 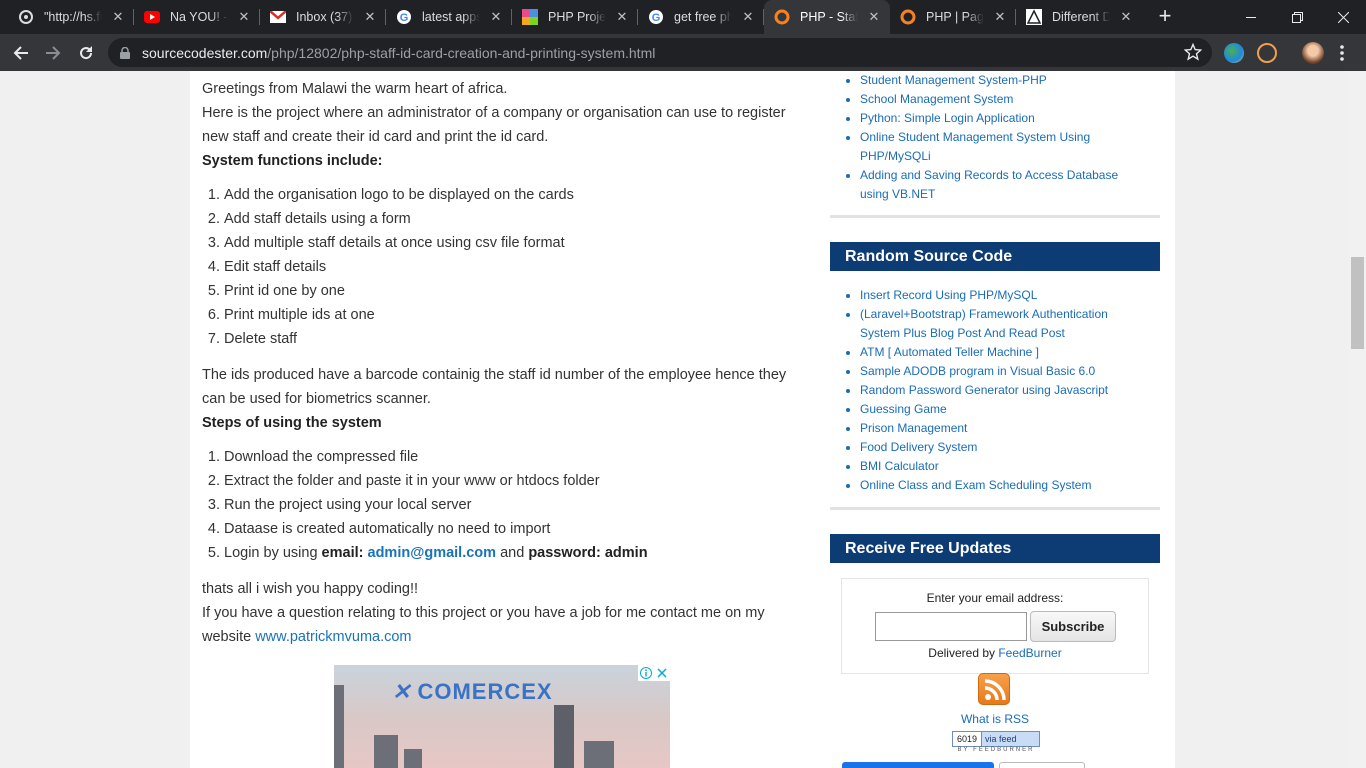 What do you see at coordinates (1193, 54) in the screenshot?
I see `star-icon` at bounding box center [1193, 54].